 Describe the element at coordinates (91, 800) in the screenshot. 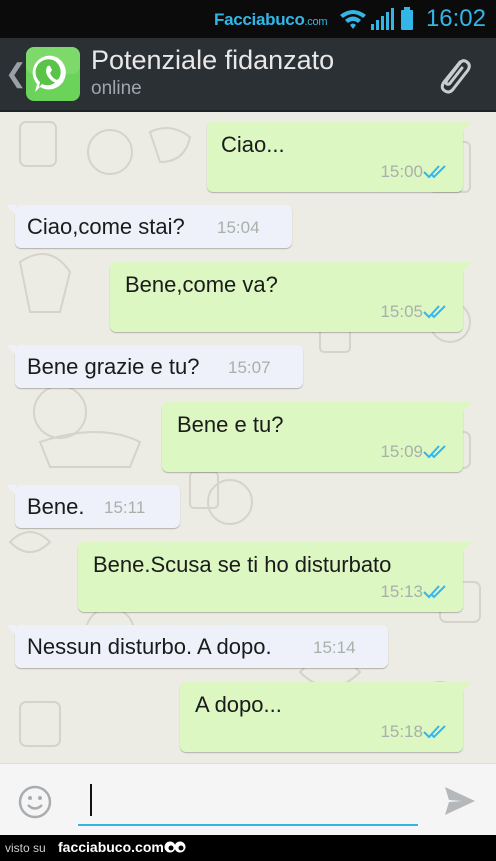

I see `text-cursor` at that location.